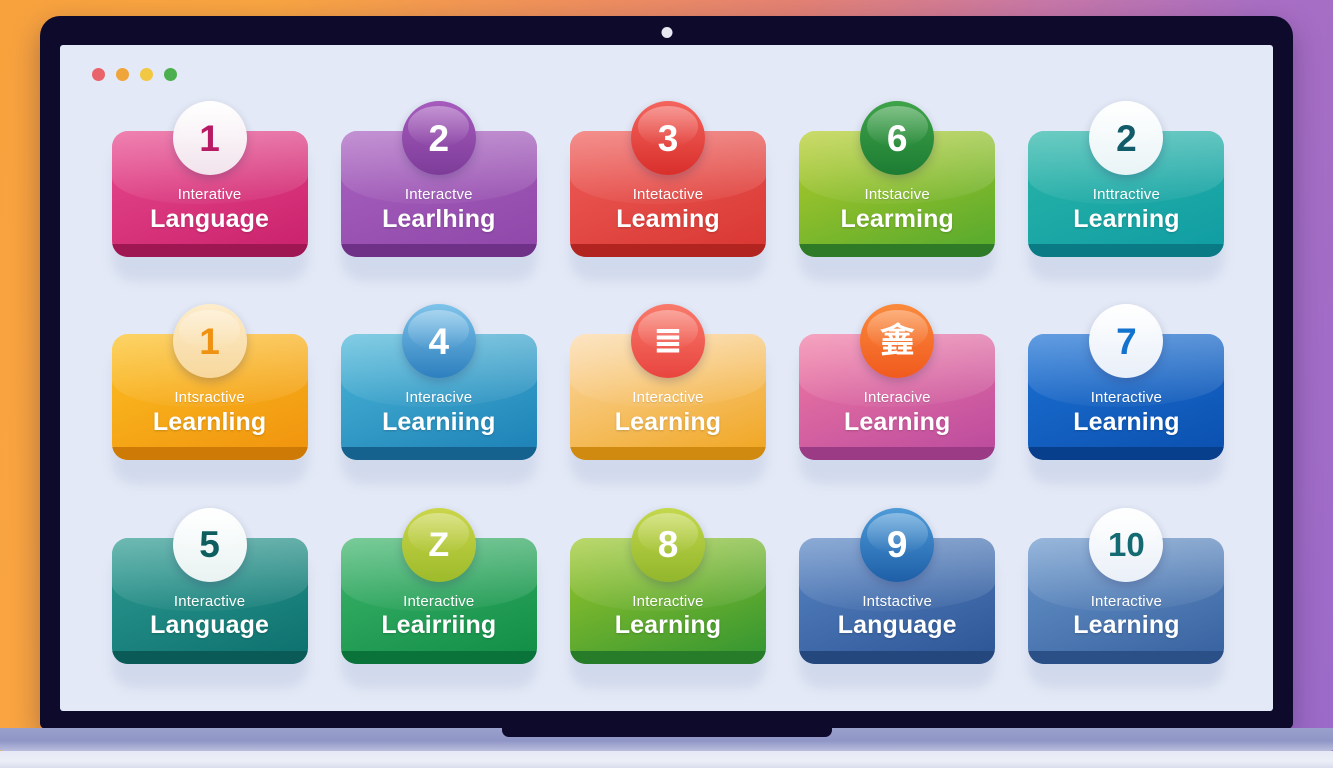  I want to click on card-cell: Intetactive Leaming 3, so click(667, 197).